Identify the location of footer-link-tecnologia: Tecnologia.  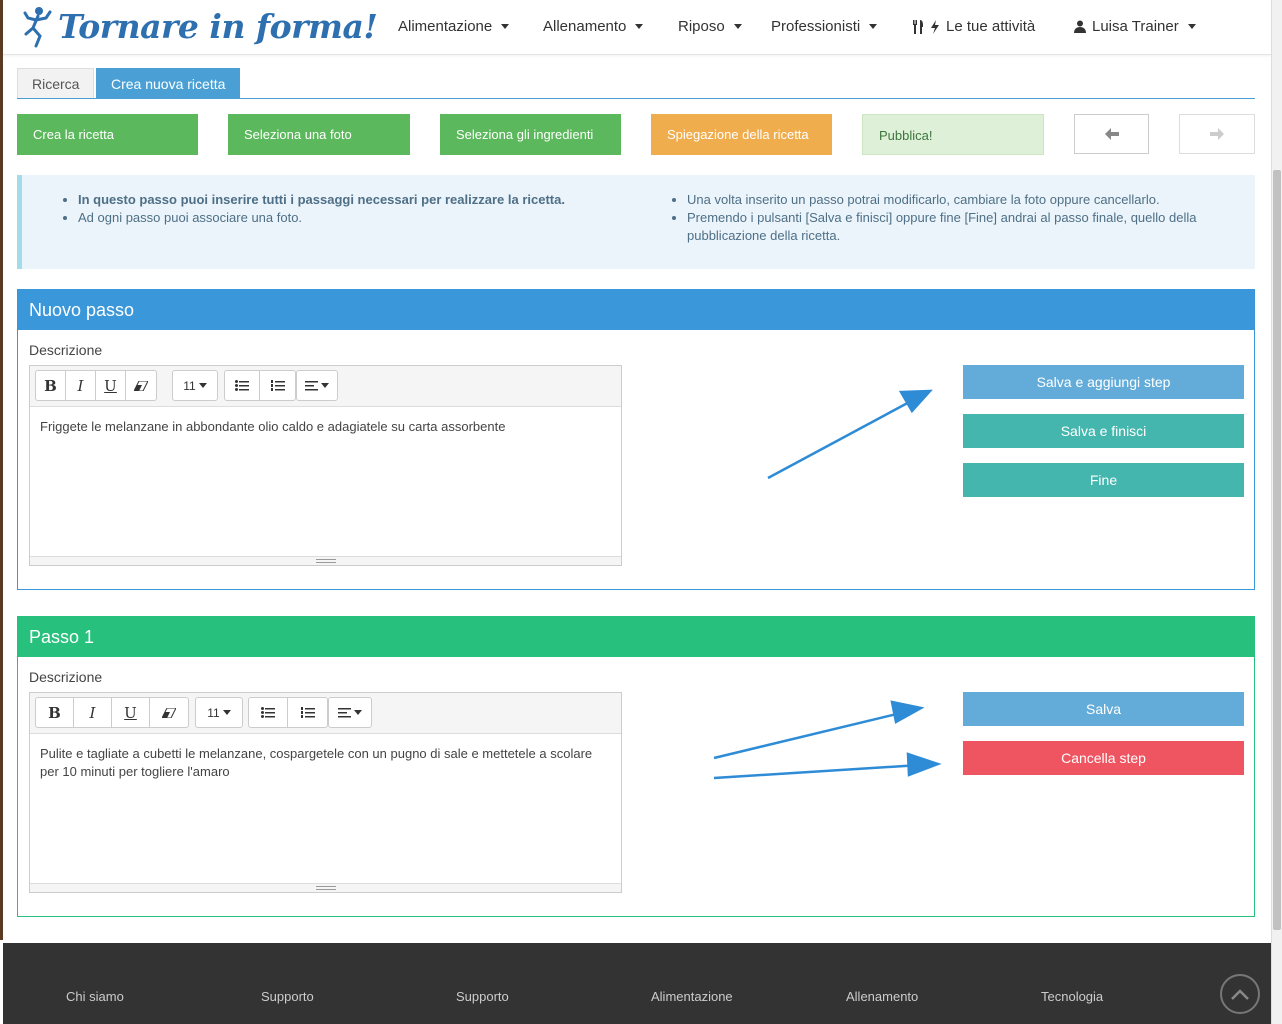
(1072, 996).